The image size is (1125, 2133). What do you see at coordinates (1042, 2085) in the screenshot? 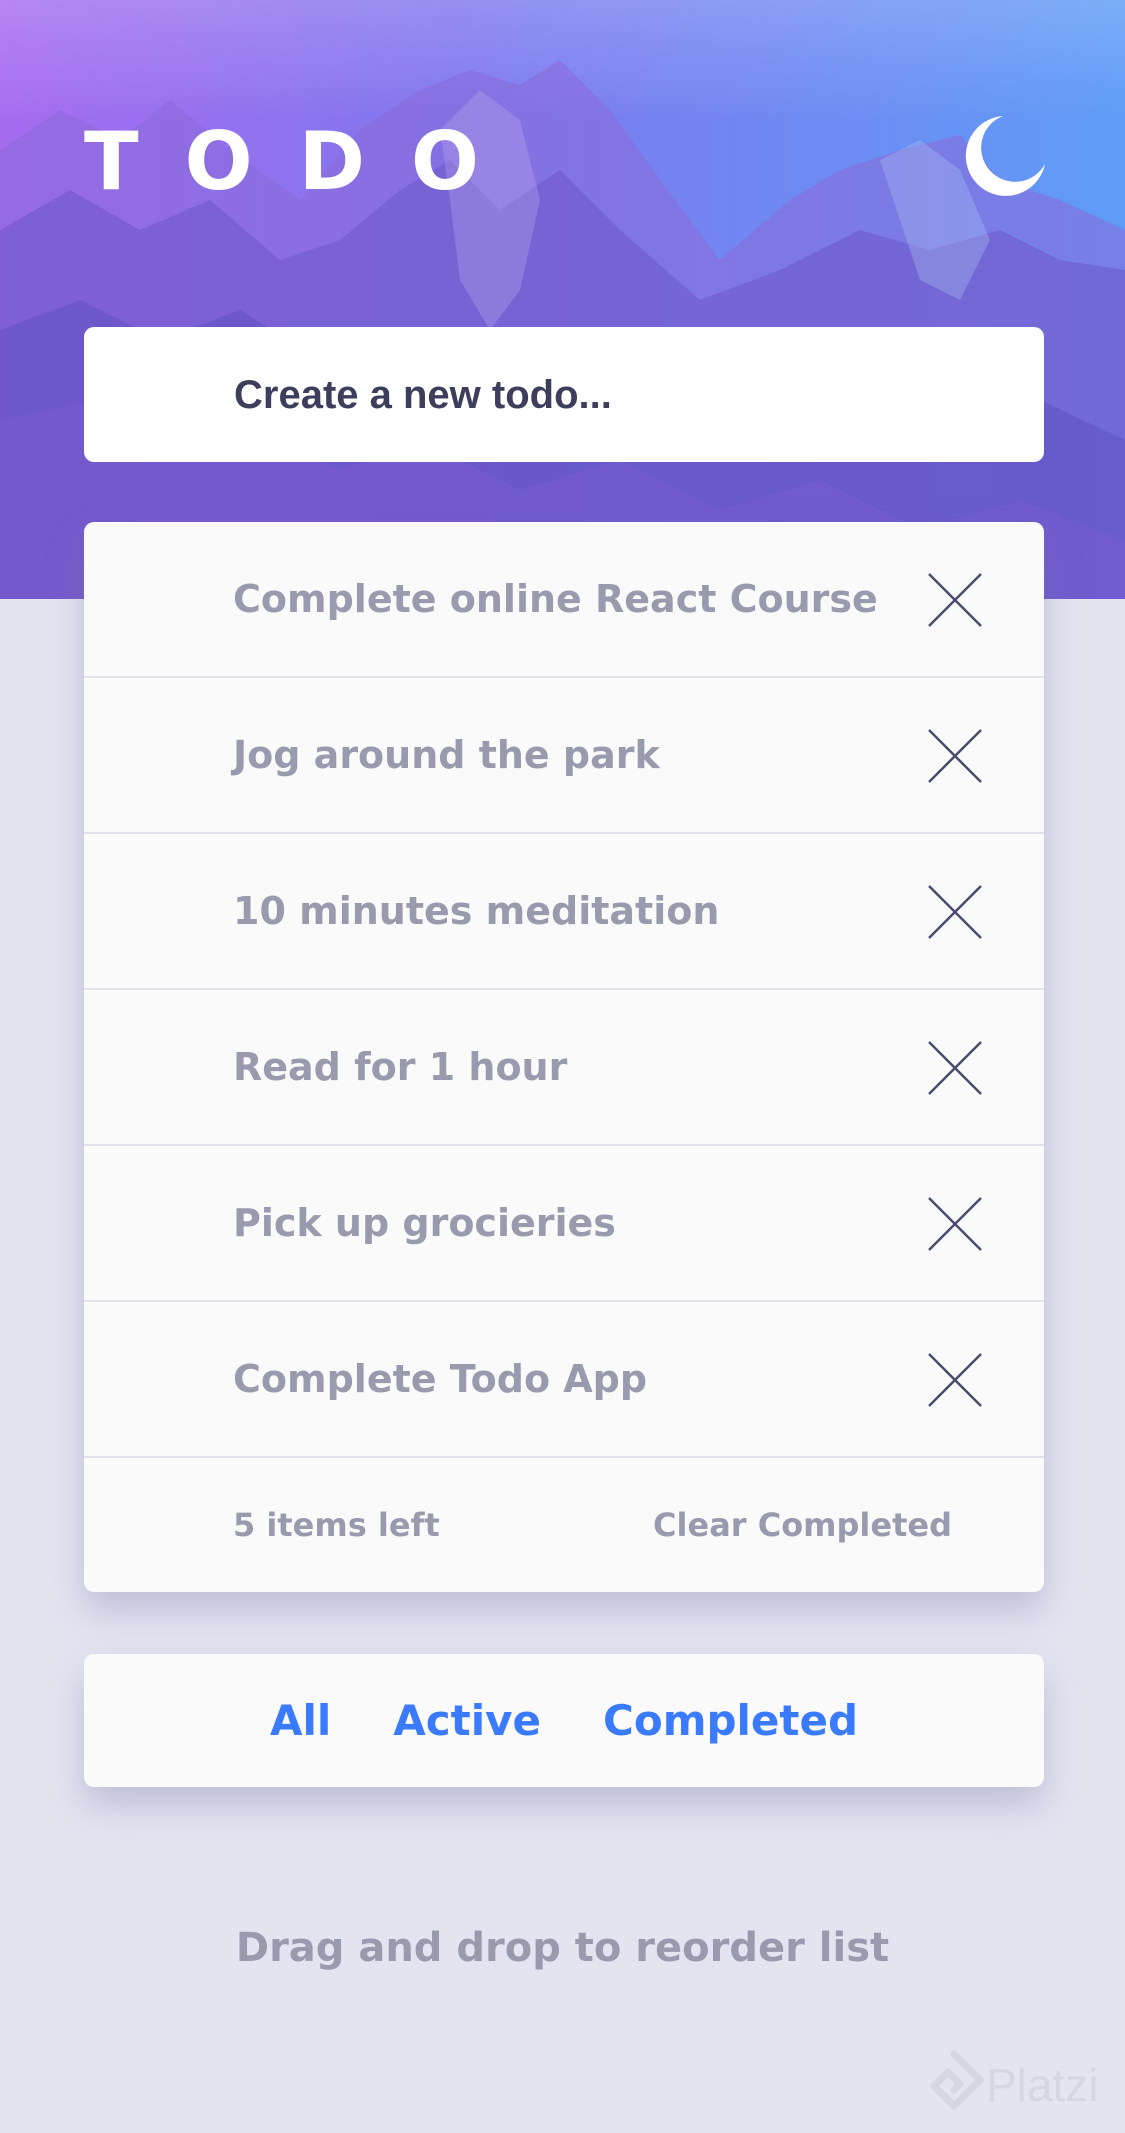
I see `watermark-text: Platzi` at bounding box center [1042, 2085].